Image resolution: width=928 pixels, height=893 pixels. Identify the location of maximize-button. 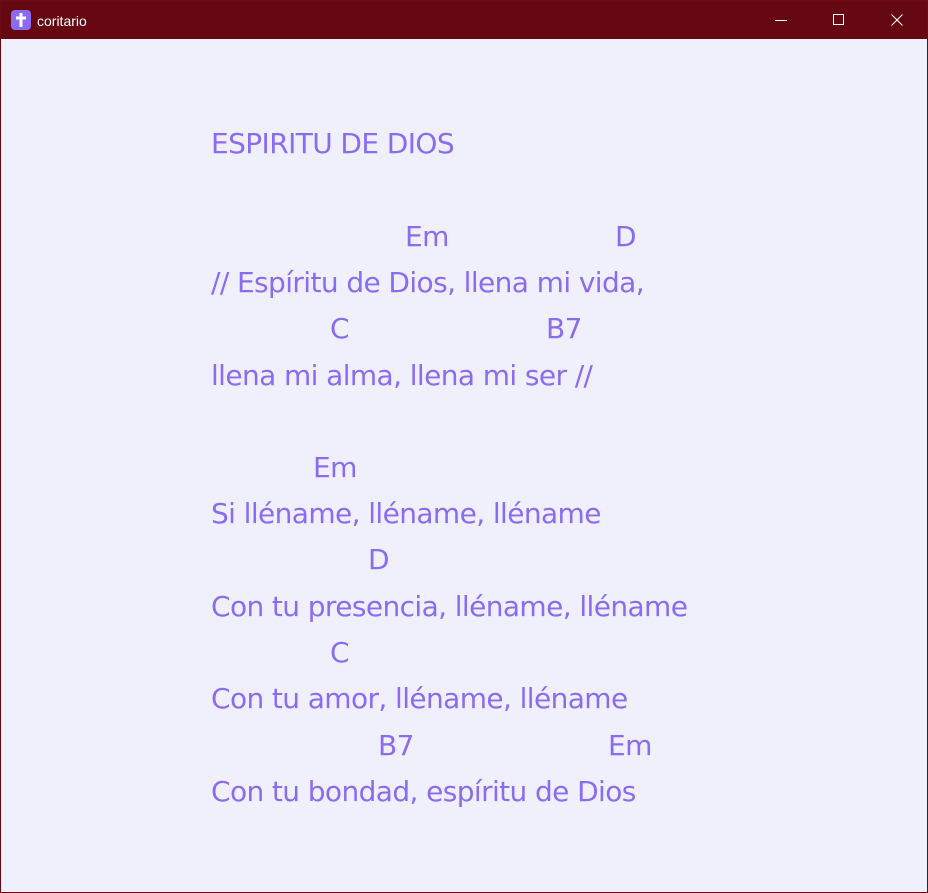
(839, 20).